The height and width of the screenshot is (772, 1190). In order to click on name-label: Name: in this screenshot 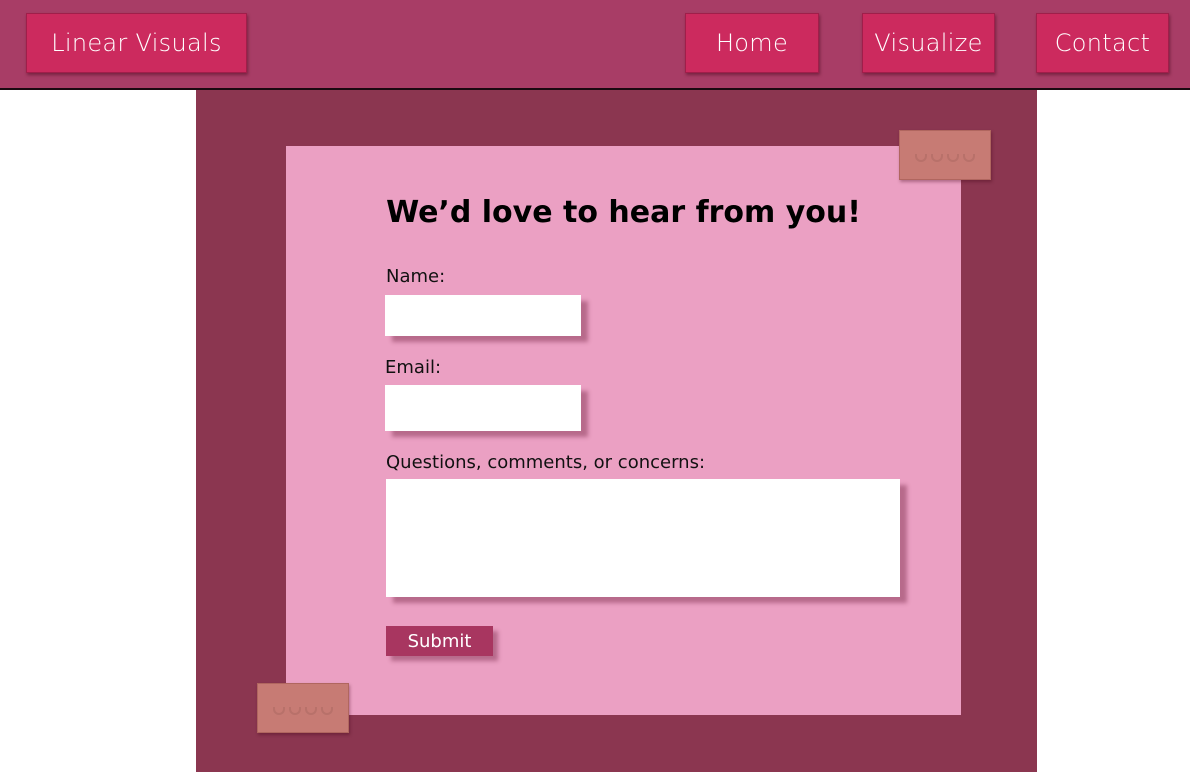, I will do `click(416, 276)`.